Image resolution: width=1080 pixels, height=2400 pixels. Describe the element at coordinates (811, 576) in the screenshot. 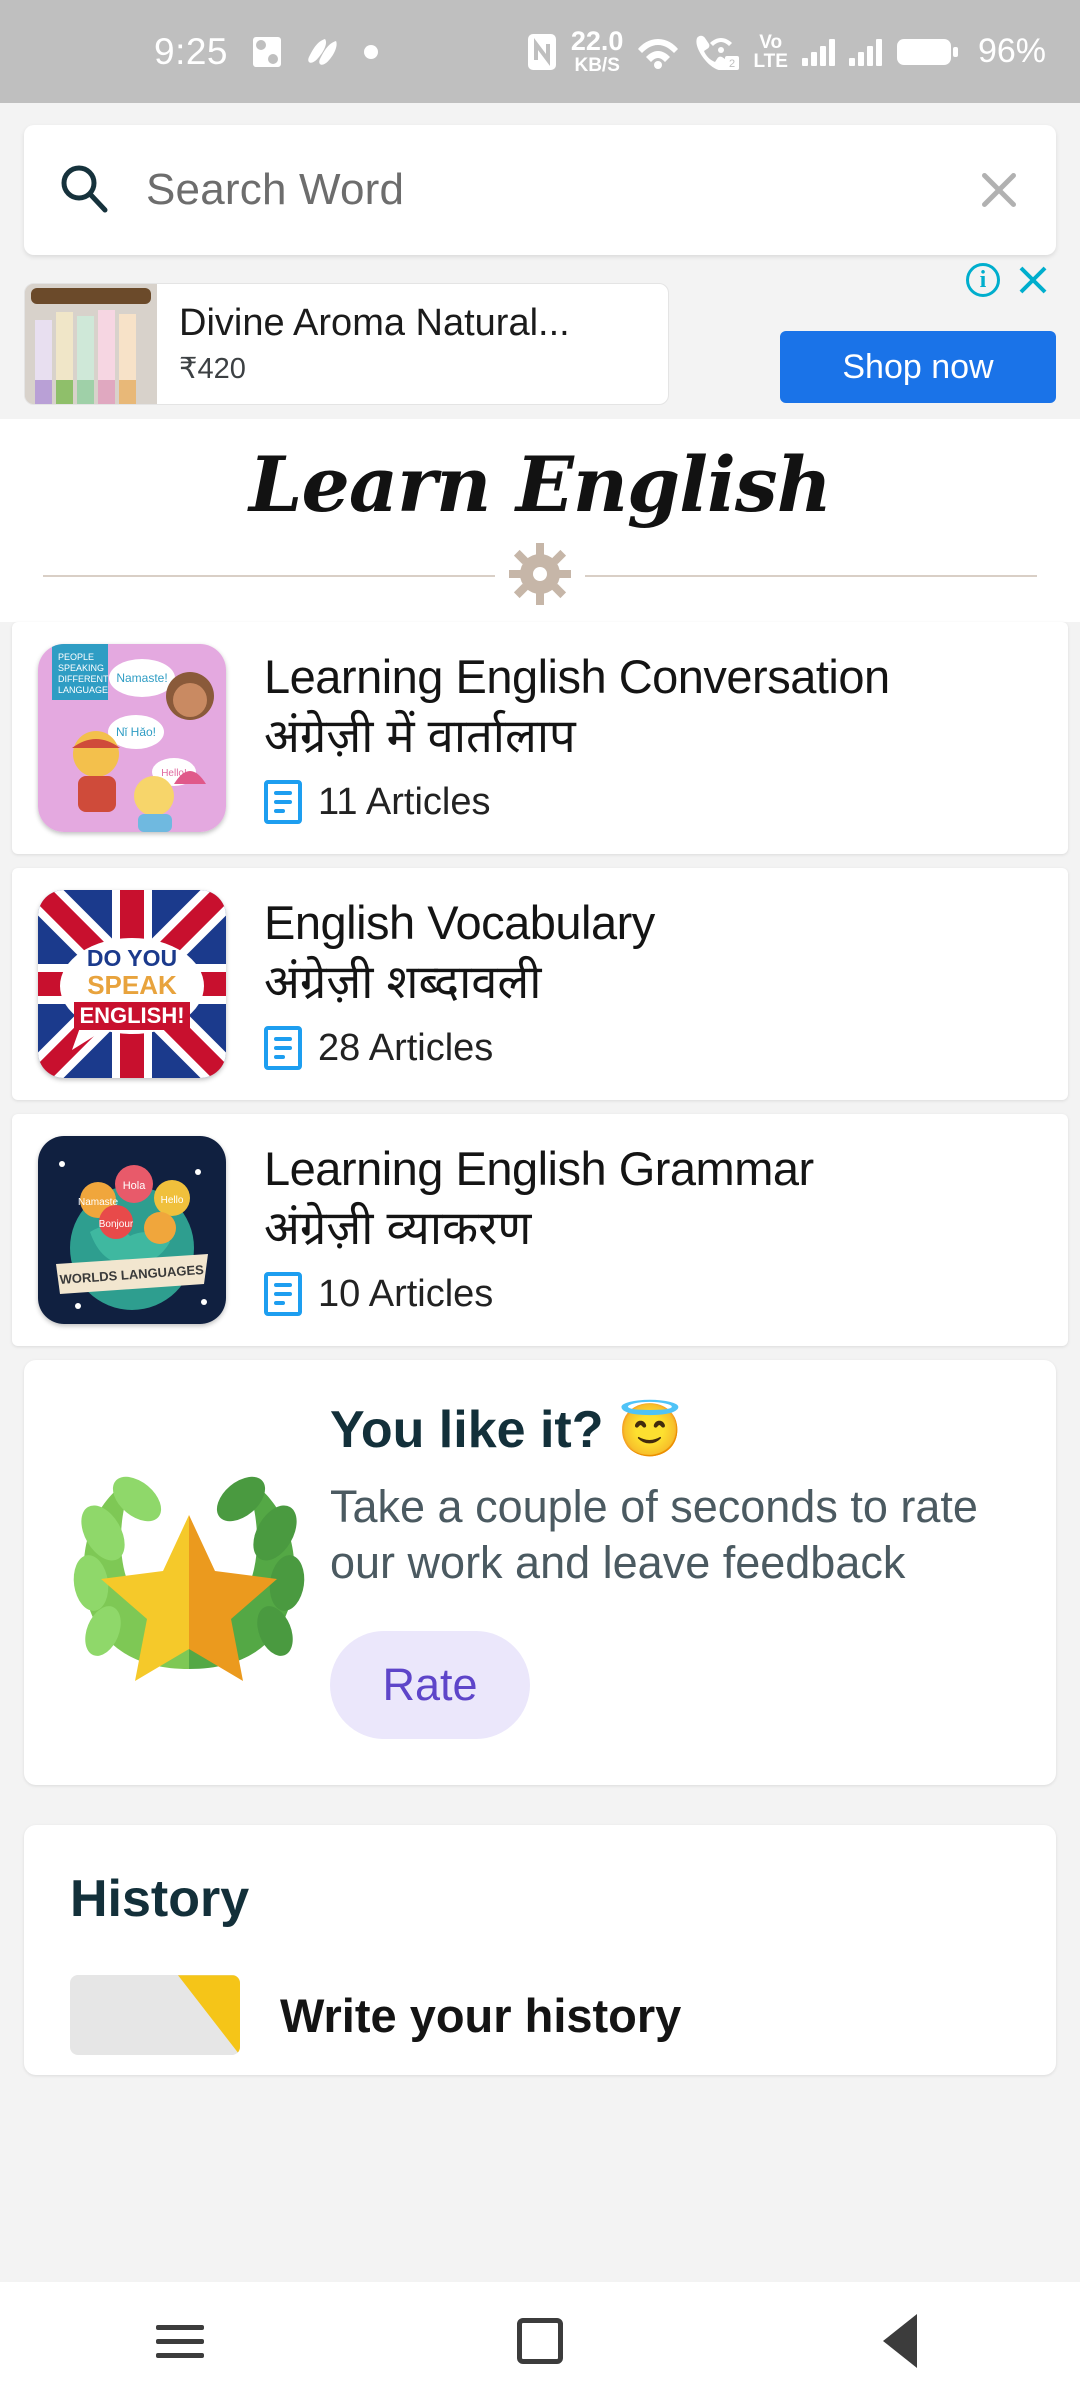

I see `divider-line-right` at that location.